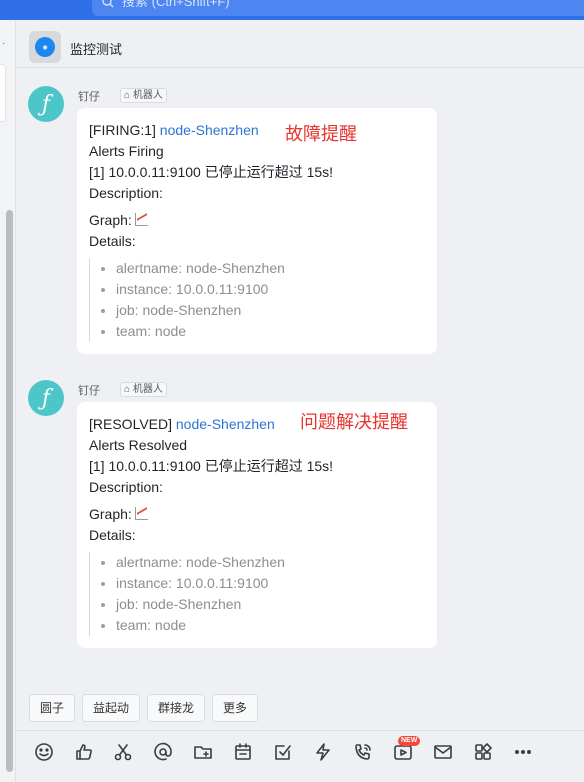 The height and width of the screenshot is (782, 584). What do you see at coordinates (96, 48) in the screenshot?
I see `chat-title: 监控测试` at bounding box center [96, 48].